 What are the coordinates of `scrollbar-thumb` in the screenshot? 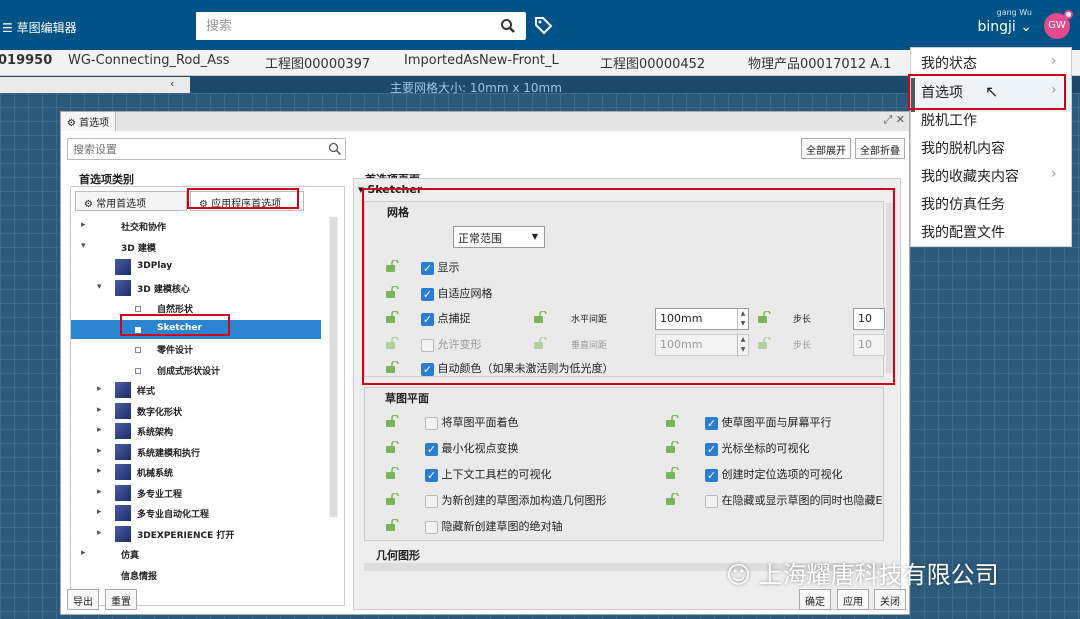 It's located at (333, 367).